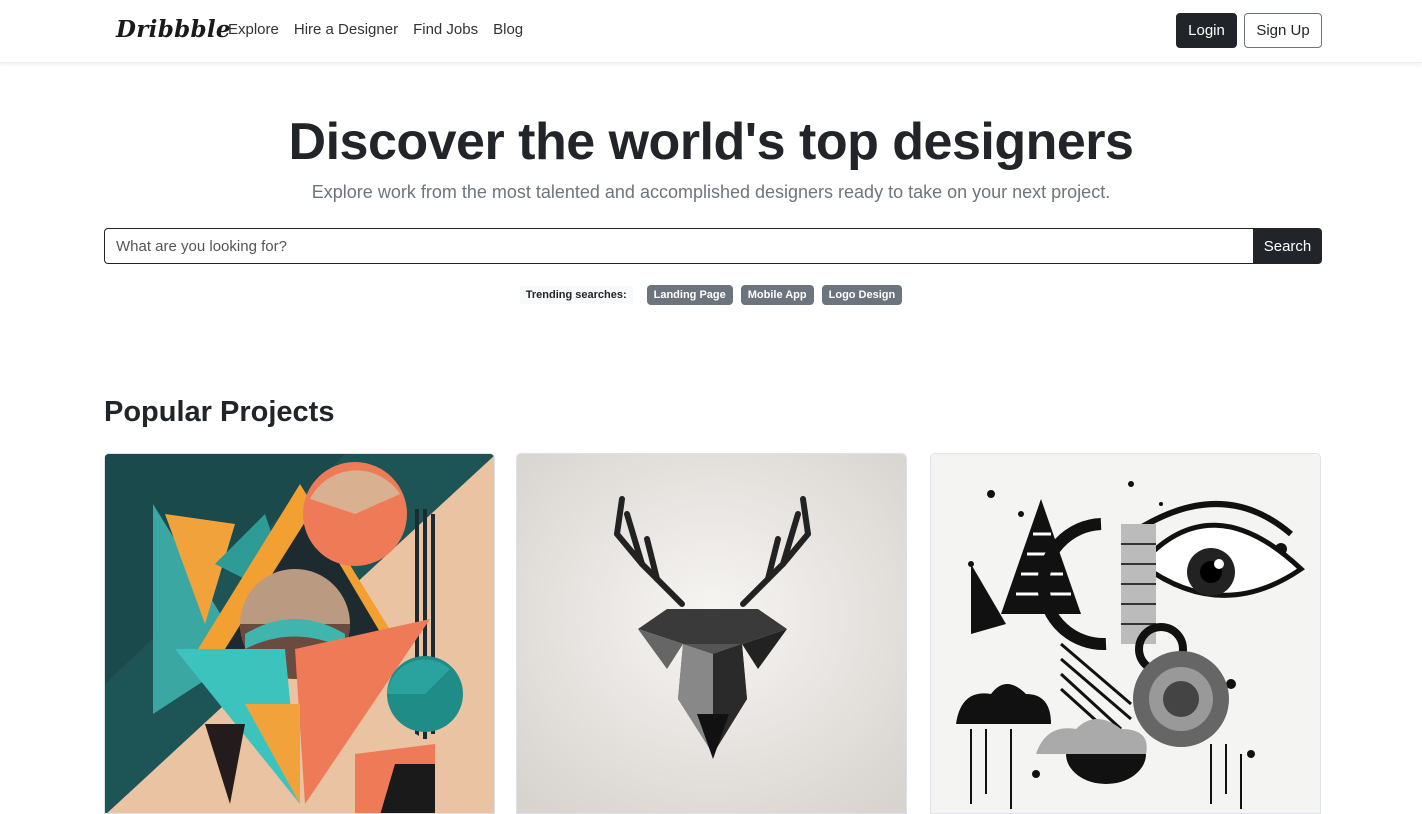  I want to click on nav-link-hire-designer: Hire a Designer, so click(346, 29).